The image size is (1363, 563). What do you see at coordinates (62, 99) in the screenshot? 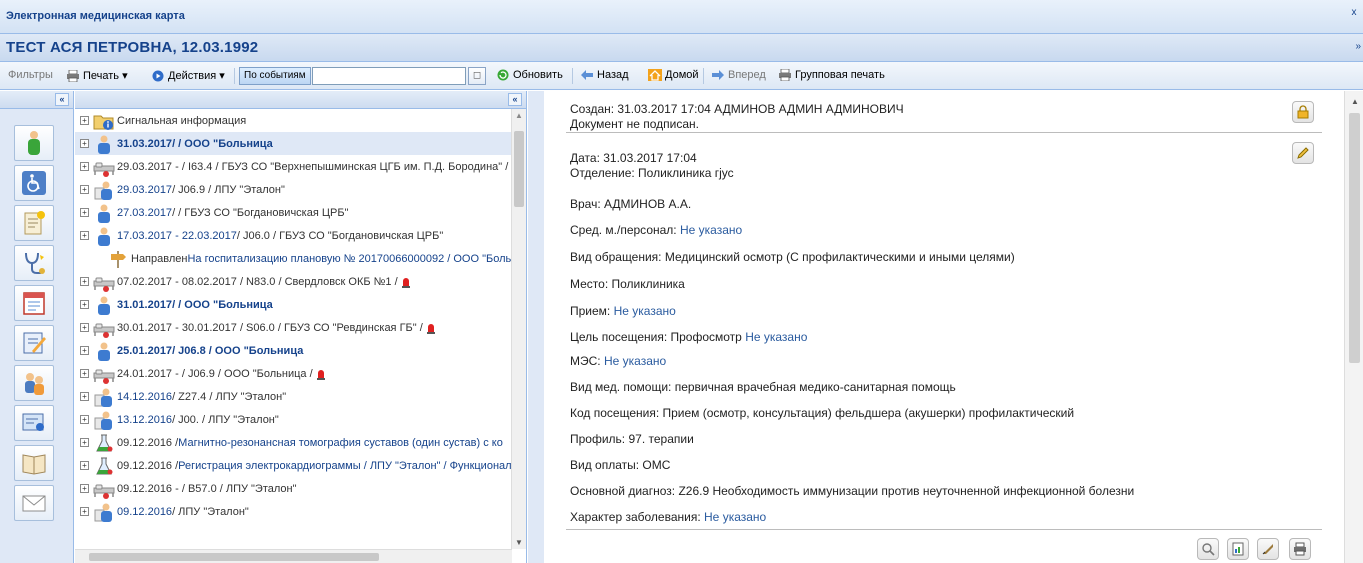
I see `collapse-left-icon: «` at bounding box center [62, 99].